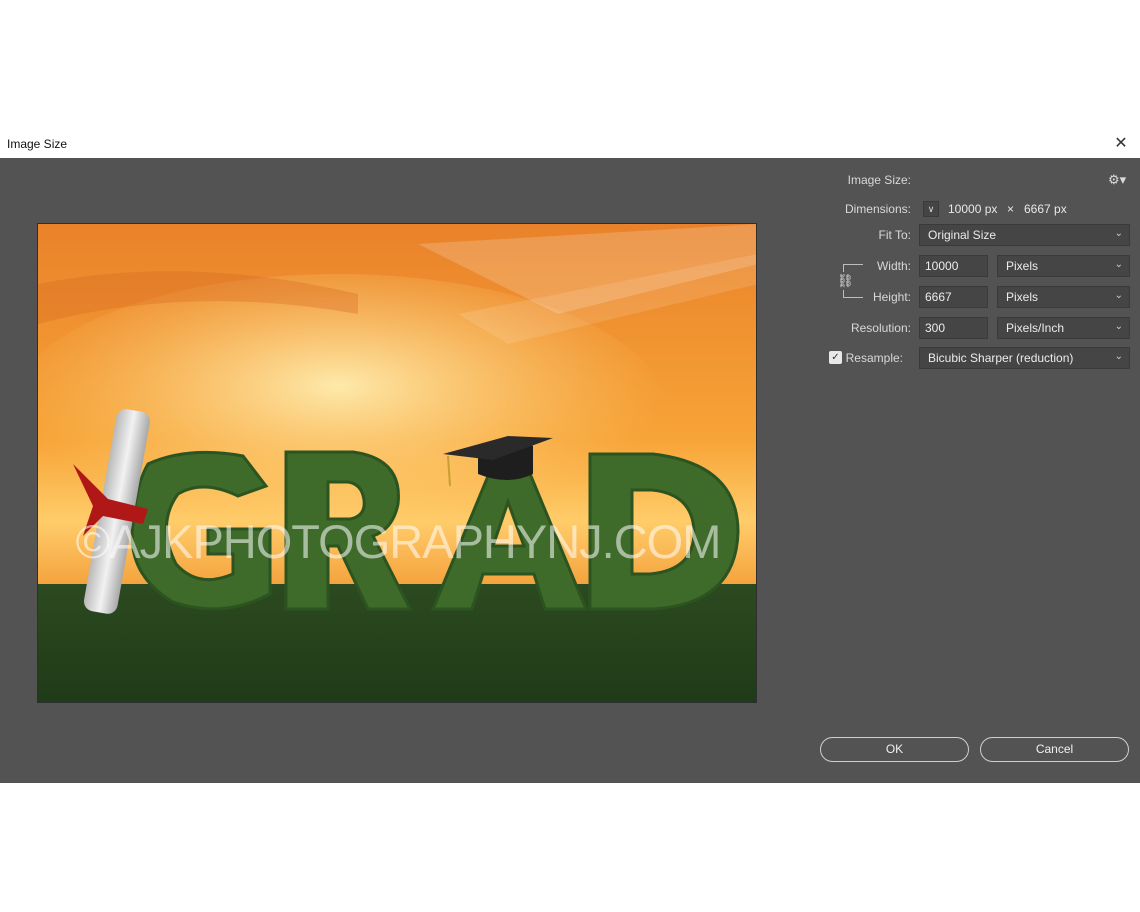 This screenshot has height=912, width=1140. I want to click on dimensions-label: Dimensions:, so click(877, 209).